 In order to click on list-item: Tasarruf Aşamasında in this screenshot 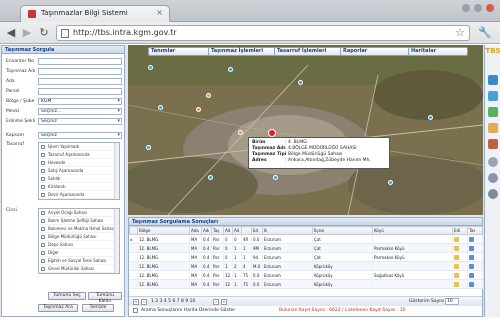, I will do `click(79, 155)`.